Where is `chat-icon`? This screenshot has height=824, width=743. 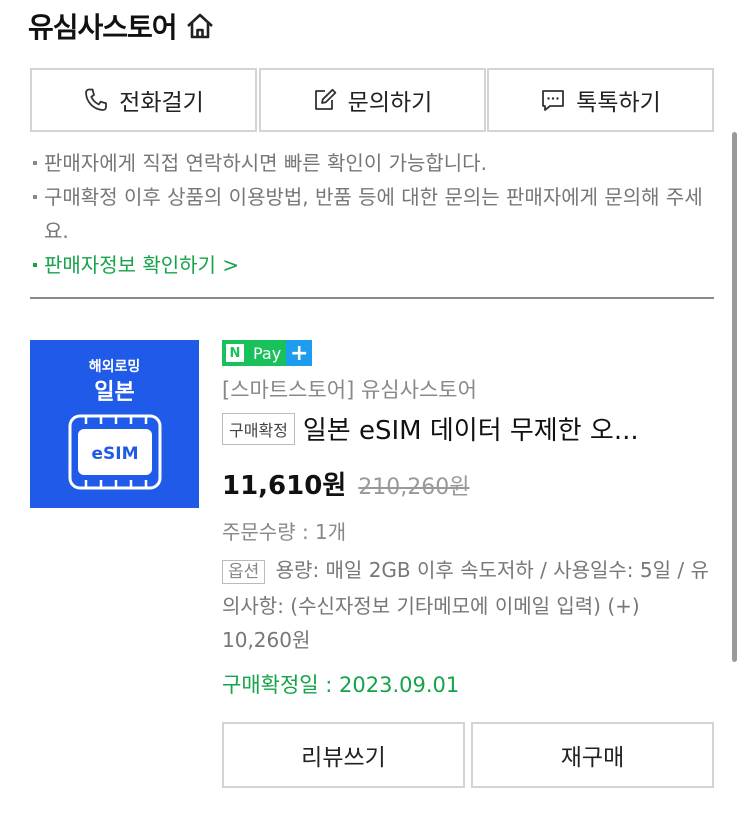
chat-icon is located at coordinates (553, 100).